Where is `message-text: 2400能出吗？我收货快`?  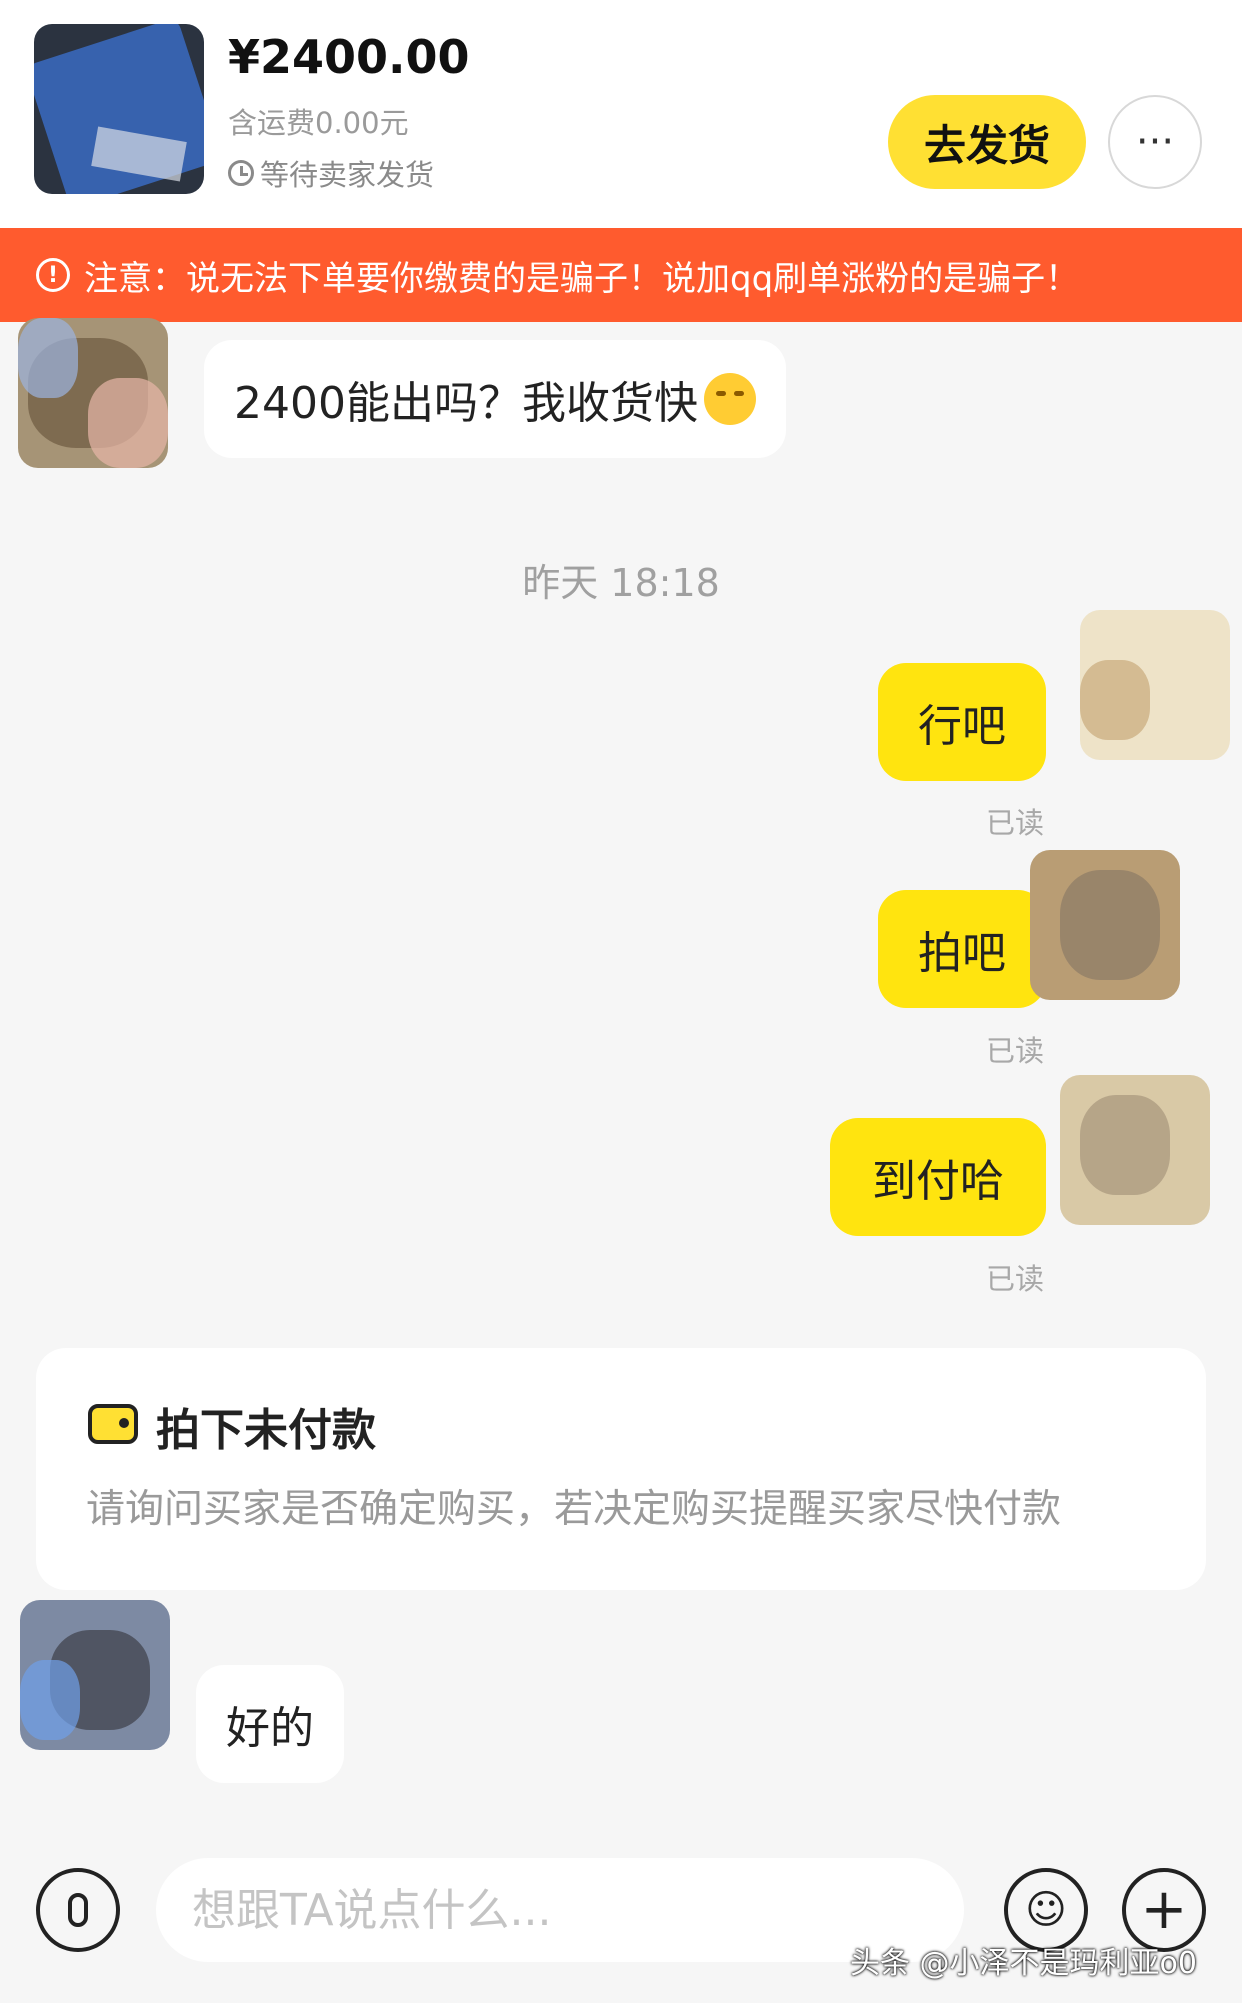
message-text: 2400能出吗？我收货快 is located at coordinates (466, 403).